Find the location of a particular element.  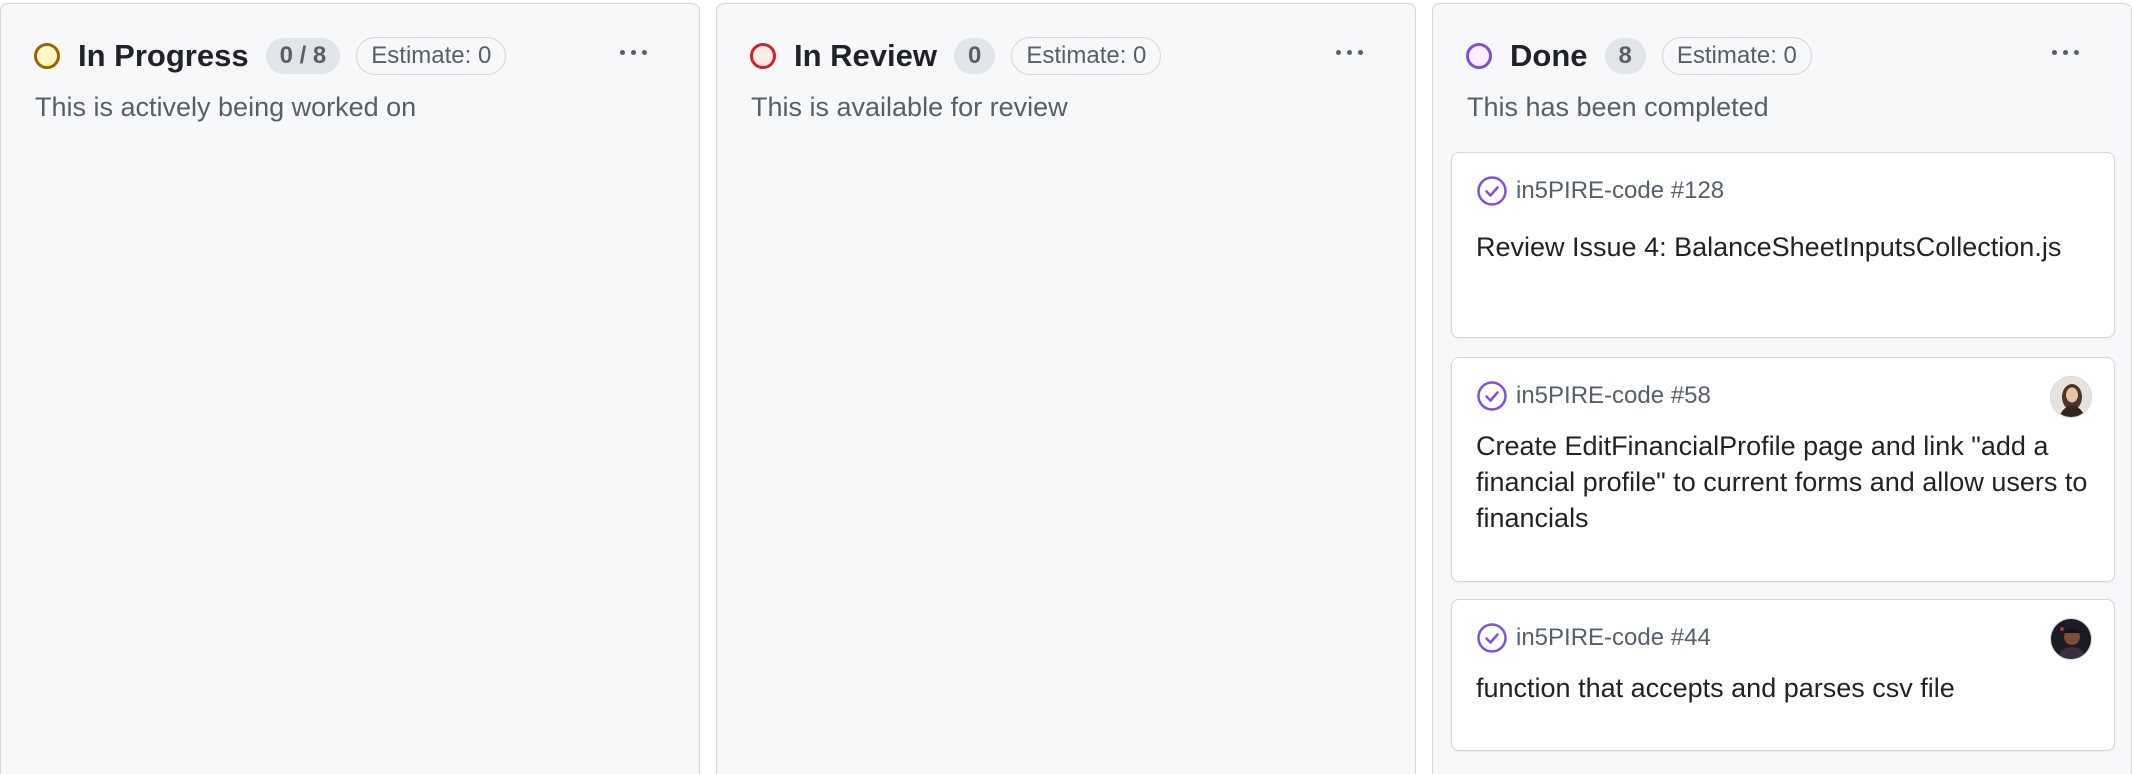

issue-reference-link: in5PIRE-code #58 is located at coordinates (1613, 396).